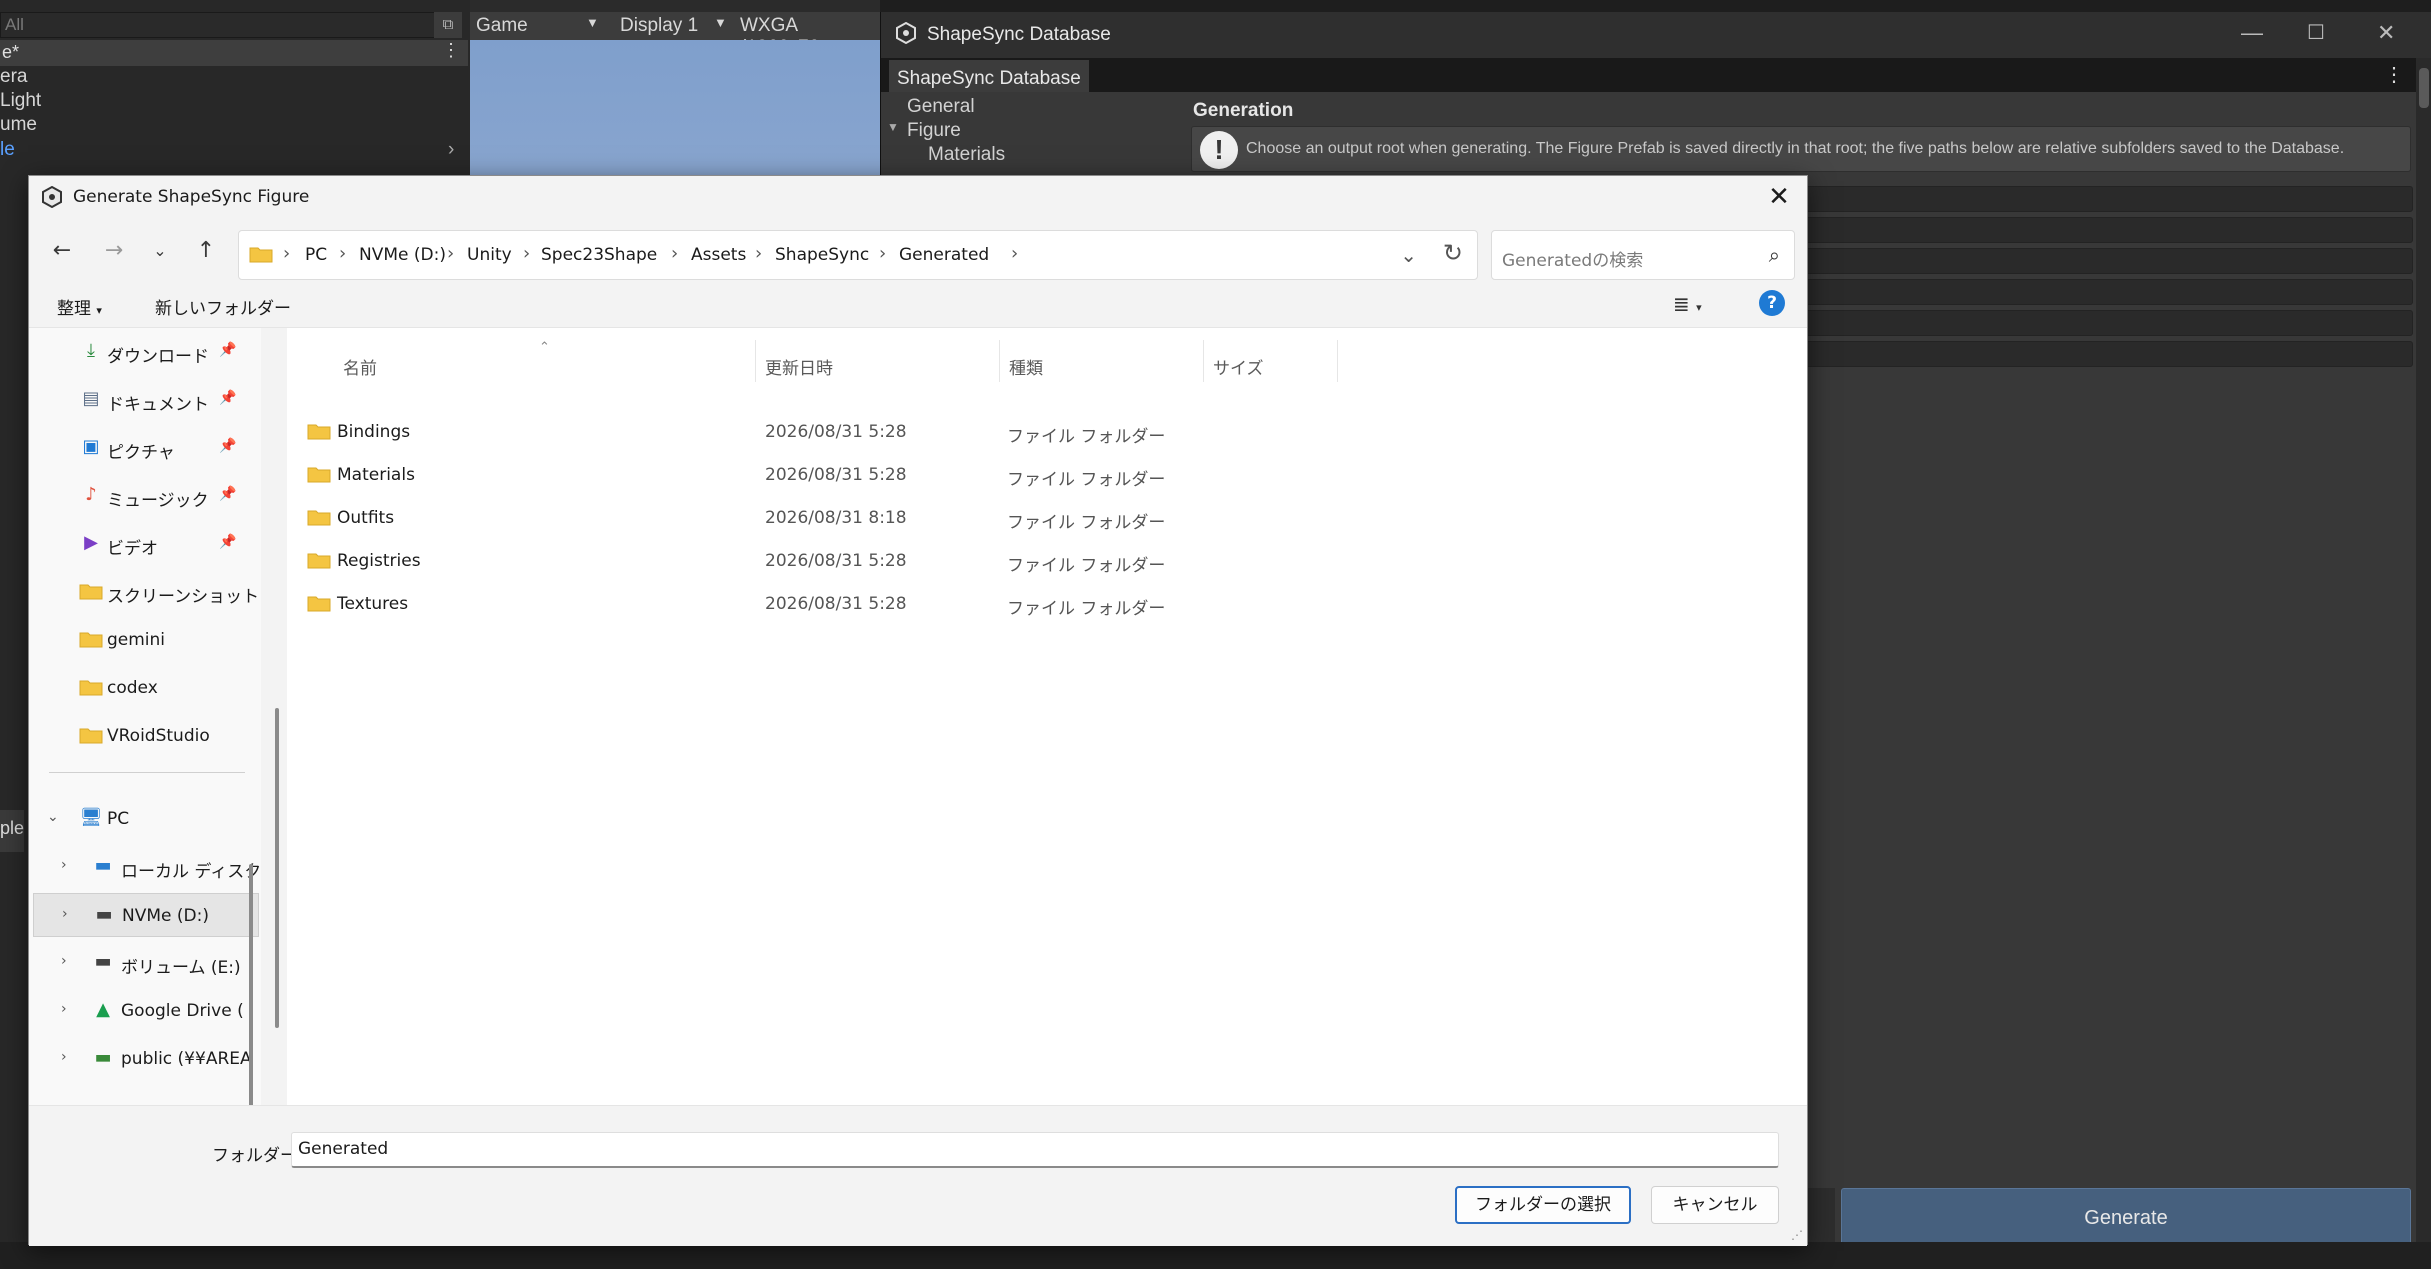 The width and height of the screenshot is (2431, 1269). Describe the element at coordinates (502, 26) in the screenshot. I see `game-tab: Game` at that location.